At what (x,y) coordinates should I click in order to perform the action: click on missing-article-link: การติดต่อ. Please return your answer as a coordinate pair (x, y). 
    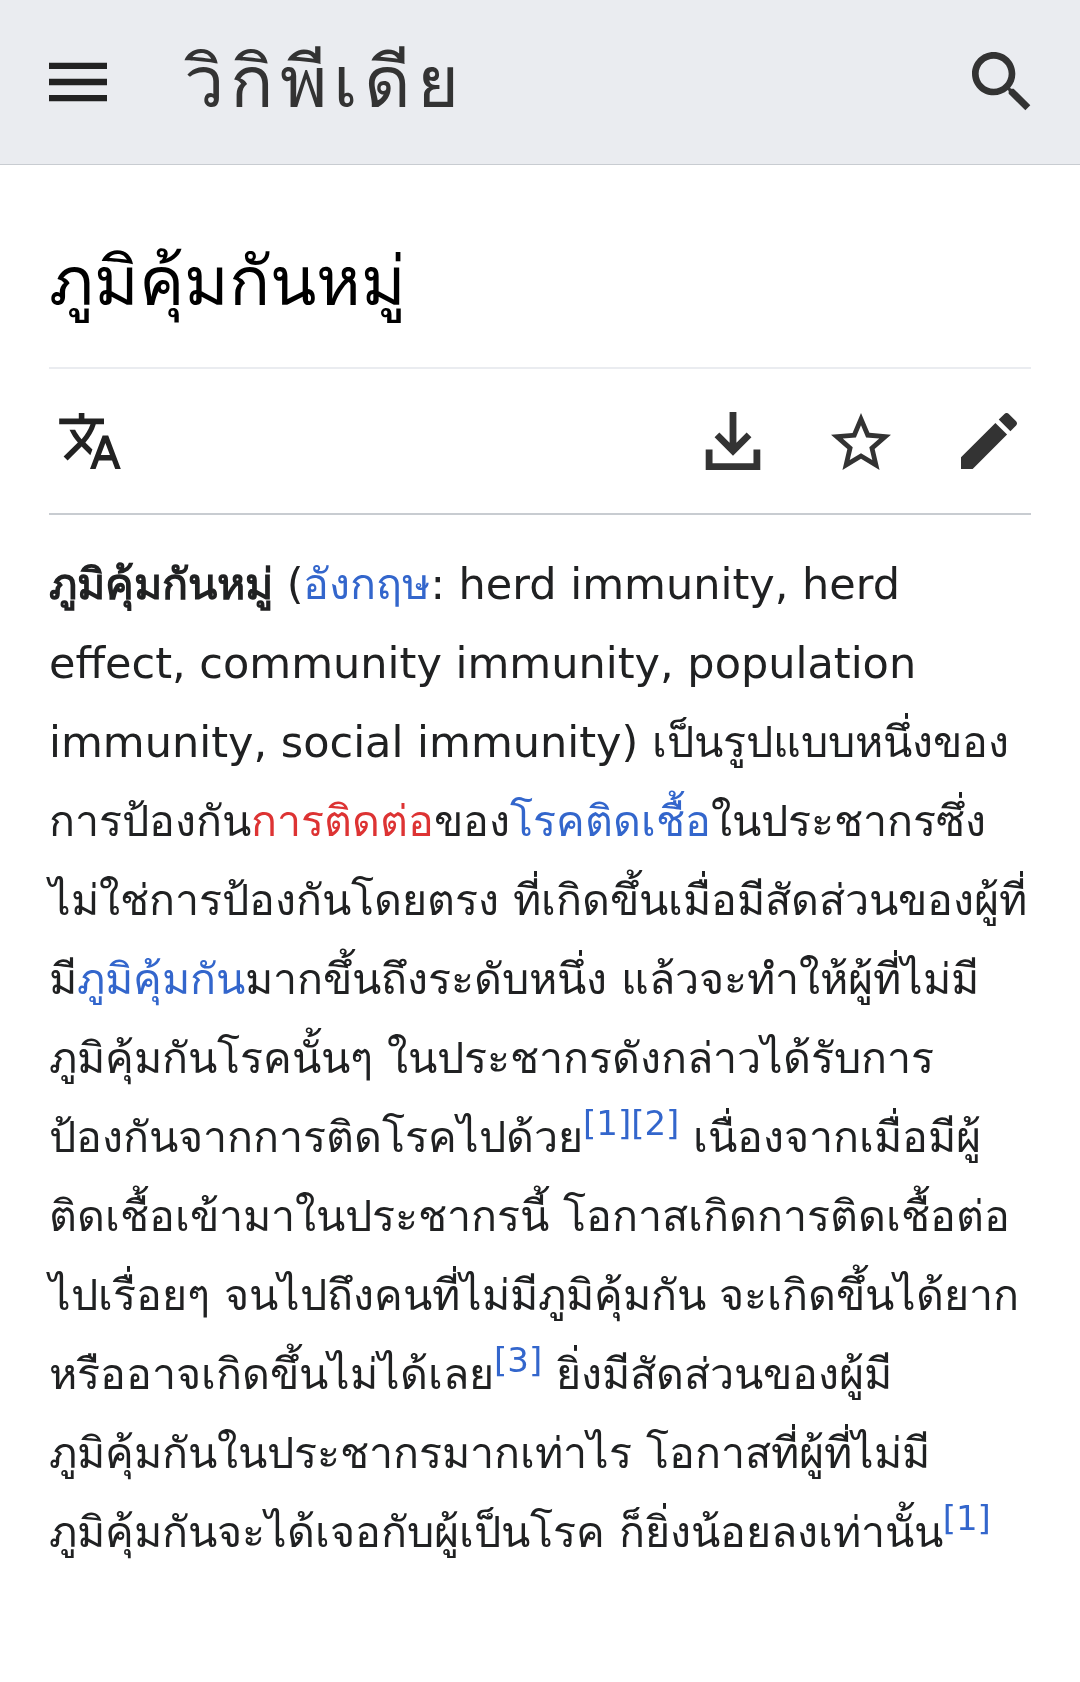
    Looking at the image, I should click on (342, 821).